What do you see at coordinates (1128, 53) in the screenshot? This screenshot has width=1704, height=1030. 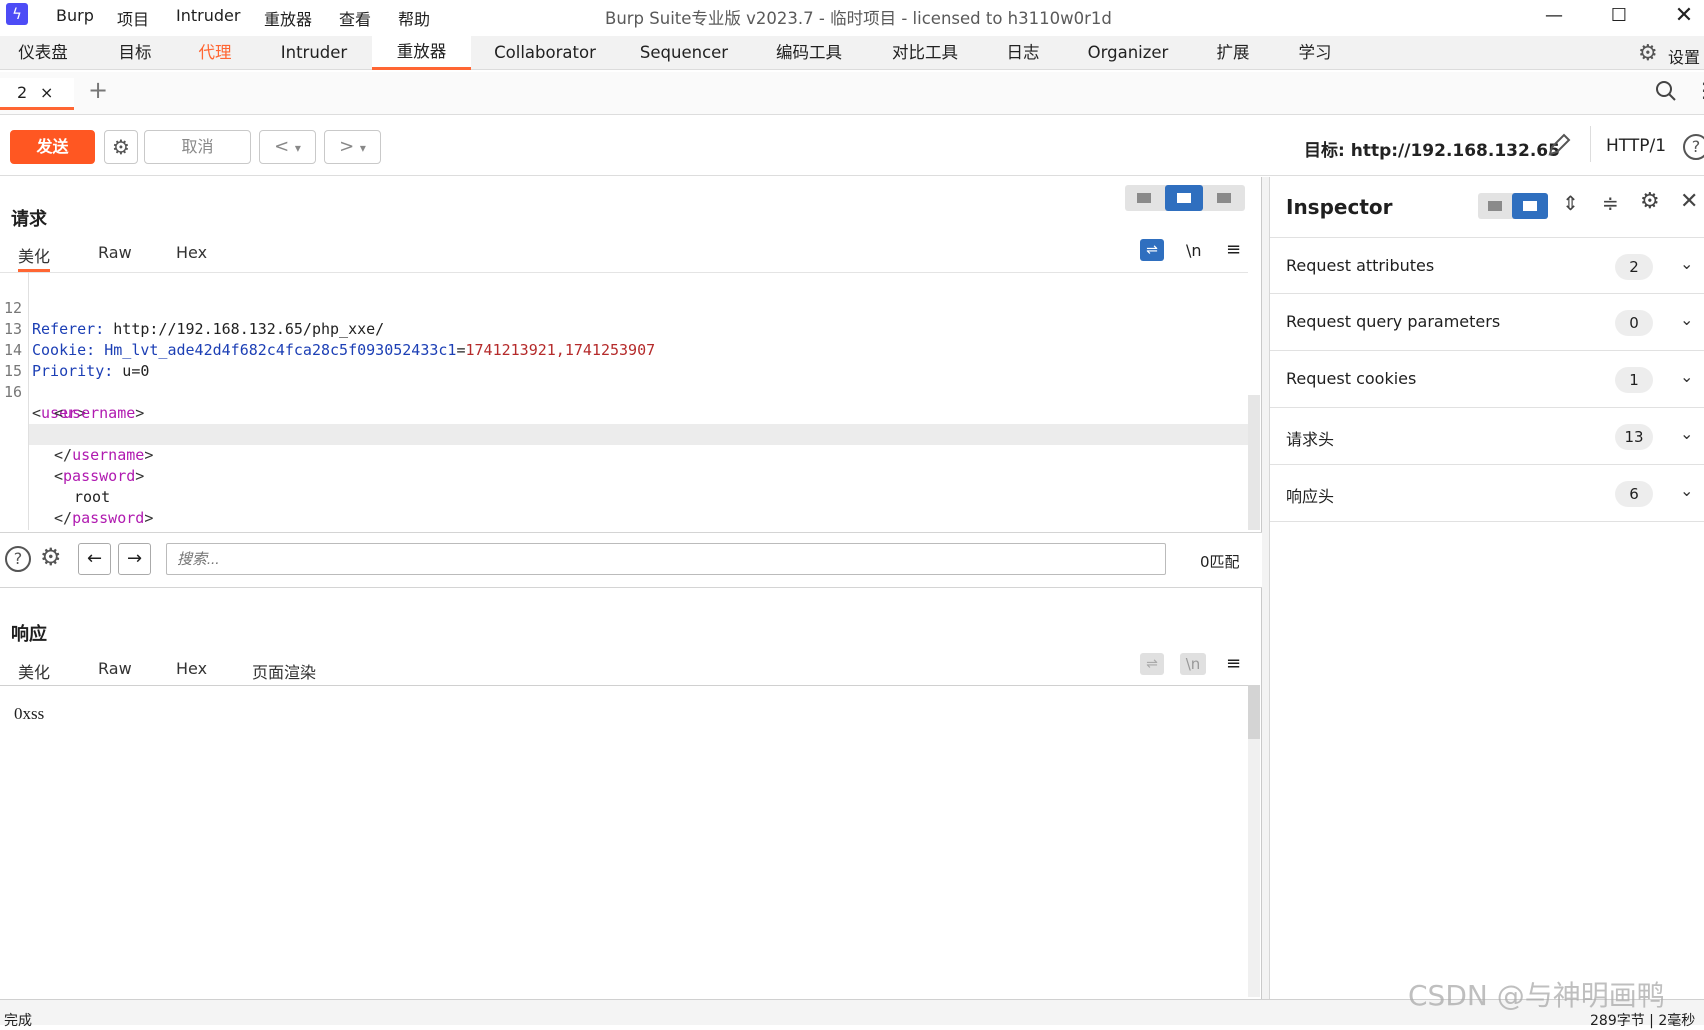 I see `tab-organizer: Organizer` at bounding box center [1128, 53].